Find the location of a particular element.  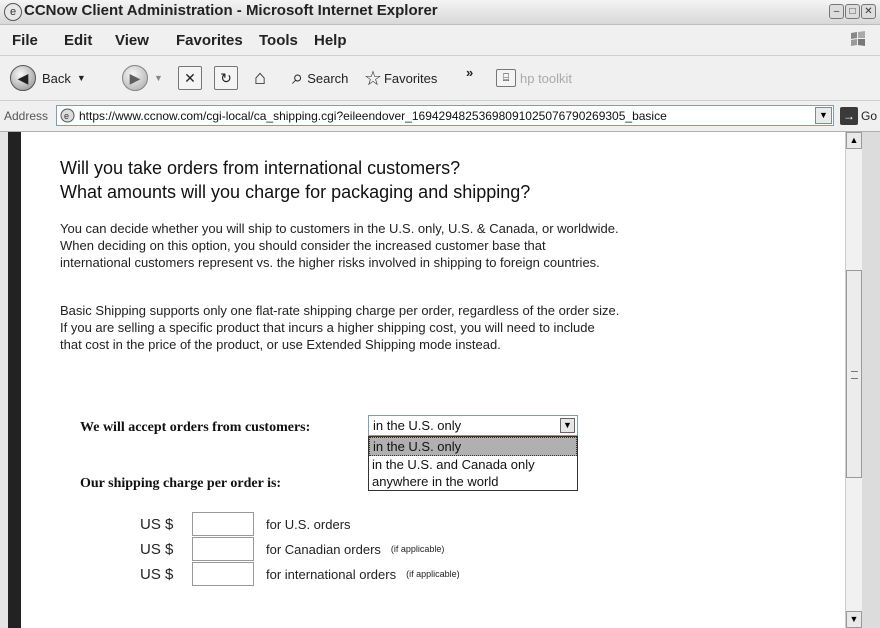

back-arrow-icon: ◀ is located at coordinates (23, 78).